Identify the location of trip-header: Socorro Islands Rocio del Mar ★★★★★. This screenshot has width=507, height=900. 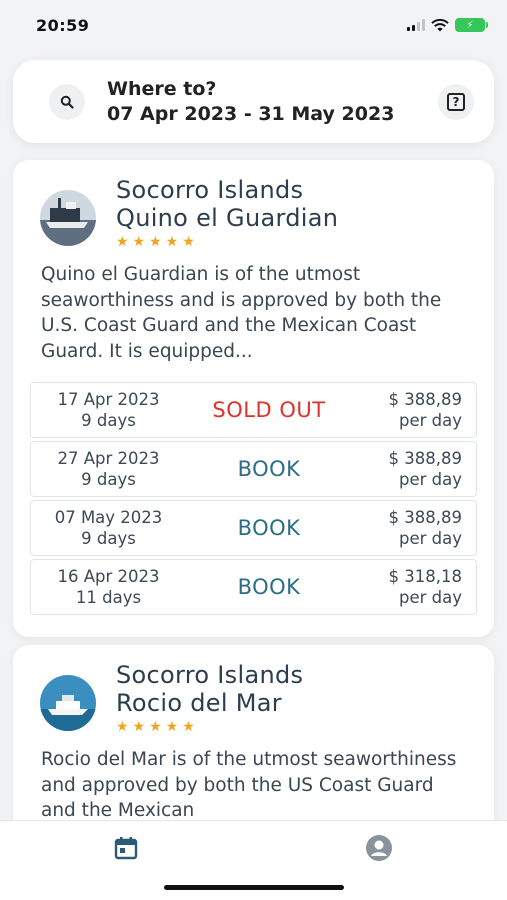
(253, 690).